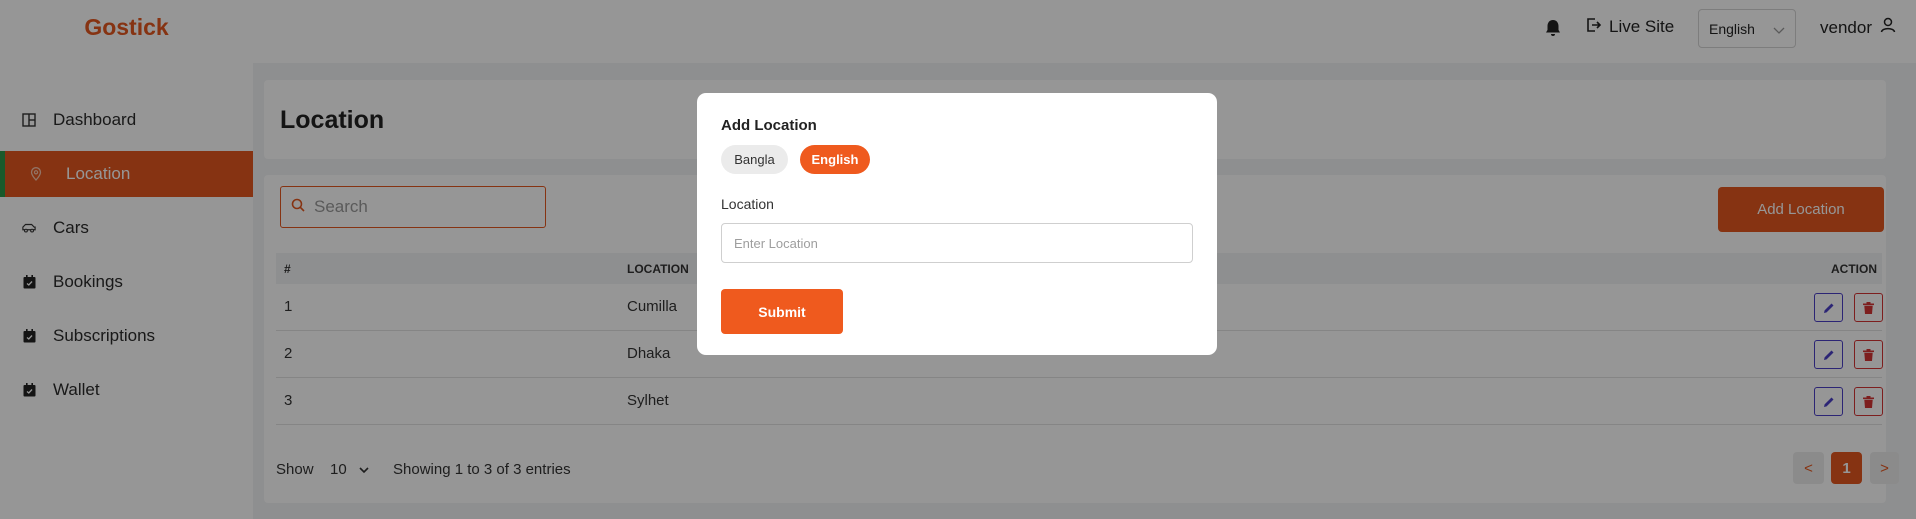 This screenshot has width=1916, height=519. Describe the element at coordinates (754, 159) in the screenshot. I see `tab-bangla: Bangla` at that location.